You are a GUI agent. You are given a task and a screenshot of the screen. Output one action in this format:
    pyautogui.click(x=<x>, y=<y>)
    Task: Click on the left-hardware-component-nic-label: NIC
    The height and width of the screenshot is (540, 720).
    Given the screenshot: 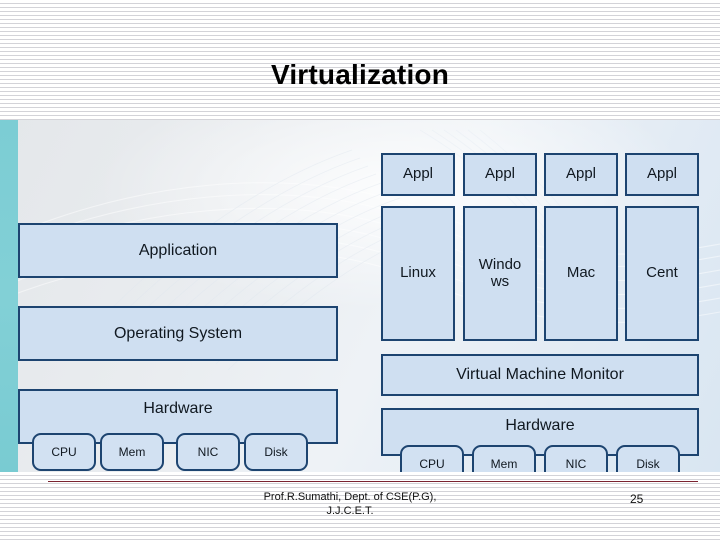 What is the action you would take?
    pyautogui.click(x=208, y=451)
    